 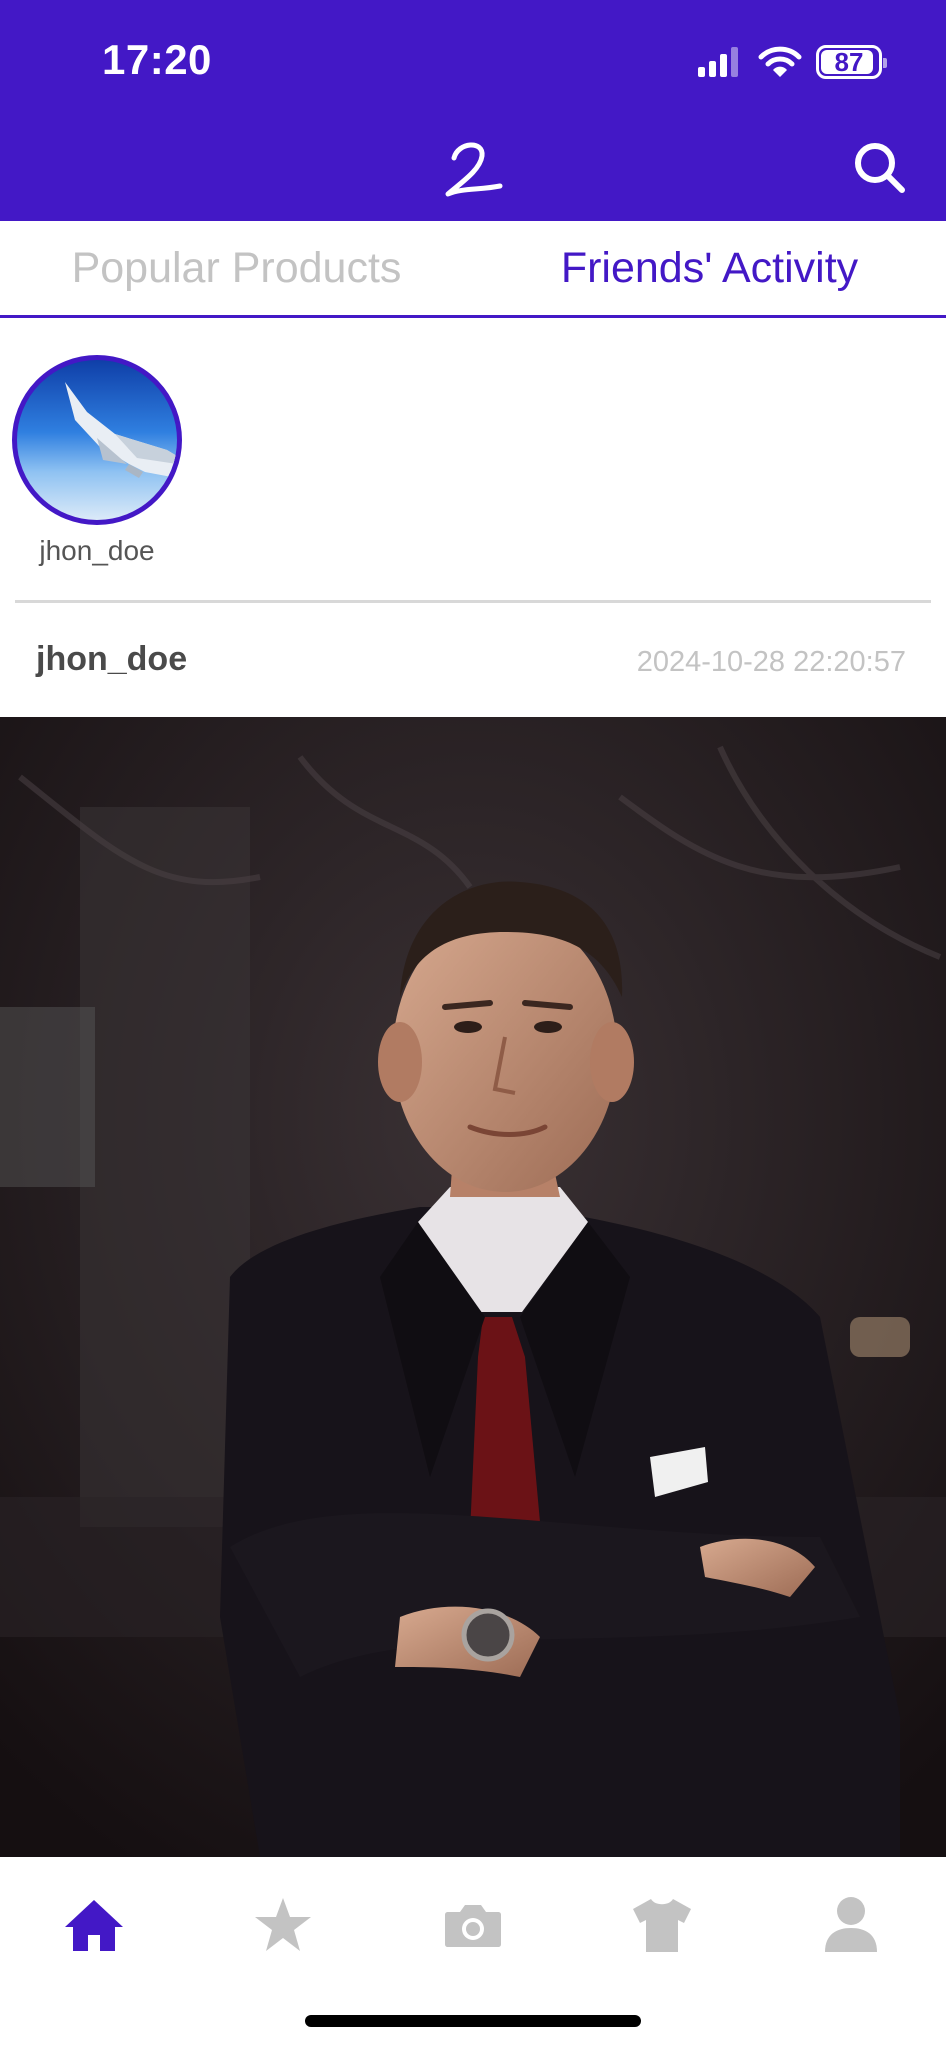 I want to click on airplane-wing-avatar, so click(x=121, y=430).